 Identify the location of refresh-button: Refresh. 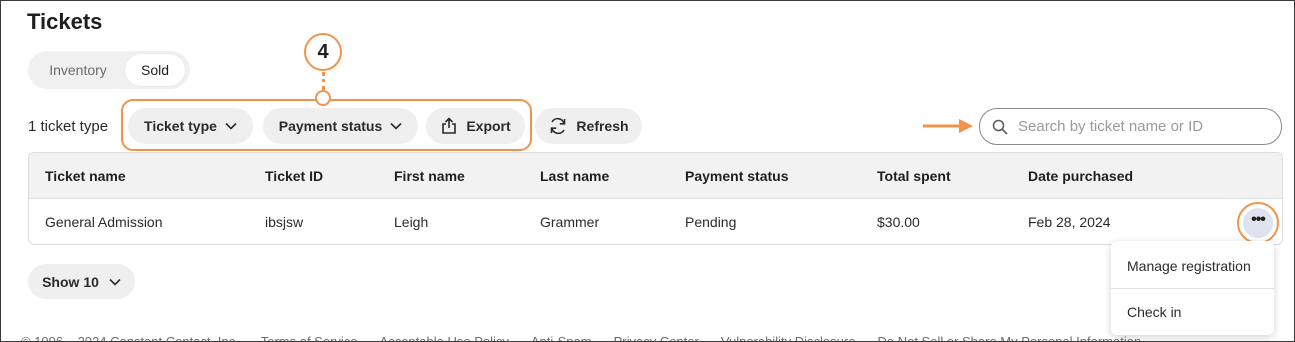
(588, 126).